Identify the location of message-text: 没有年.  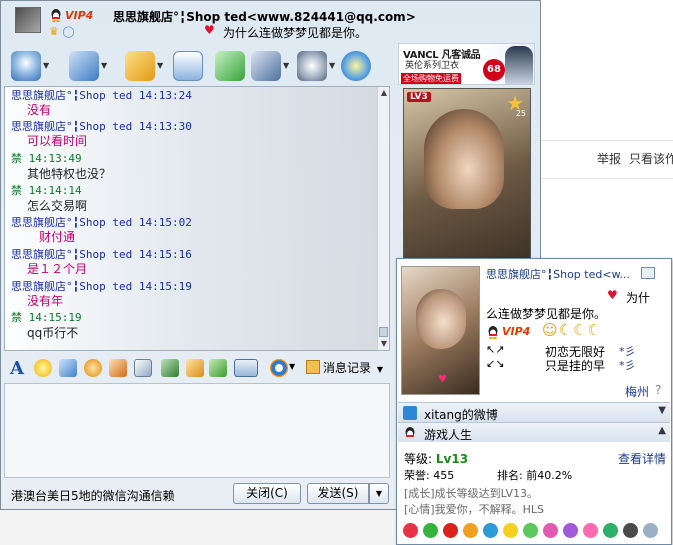
(45, 301).